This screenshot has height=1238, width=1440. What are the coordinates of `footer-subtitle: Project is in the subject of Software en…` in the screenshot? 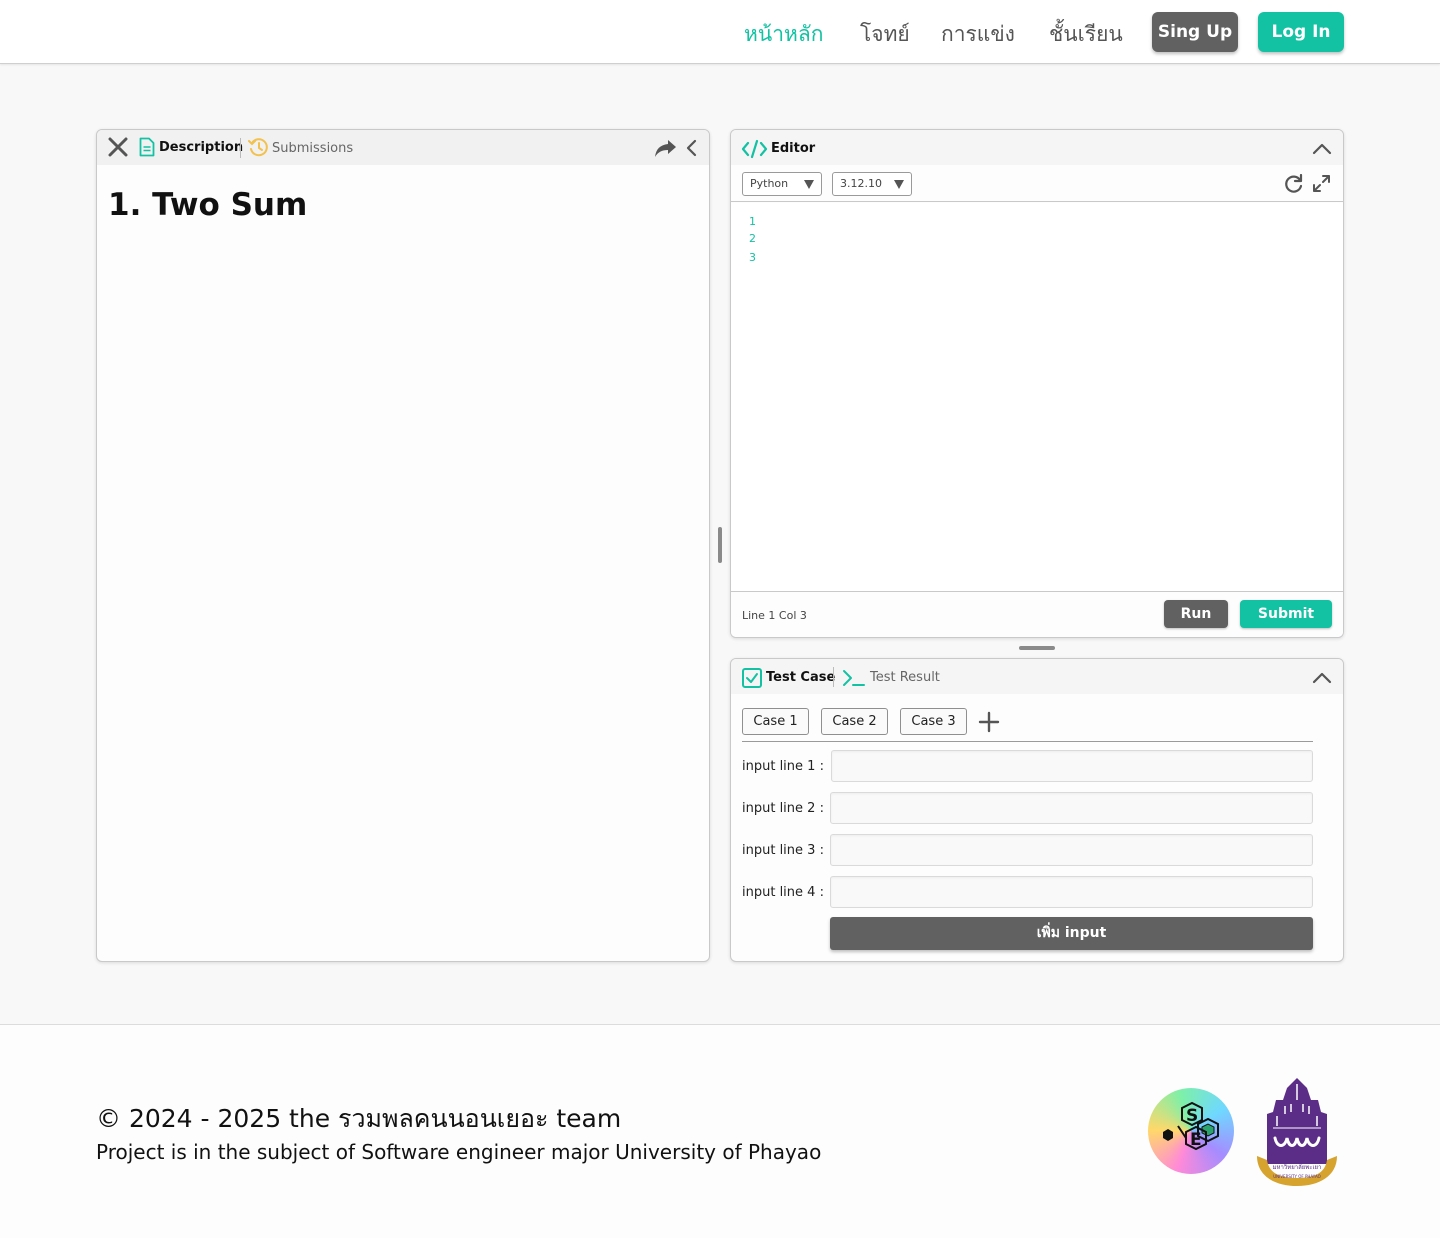 It's located at (459, 1152).